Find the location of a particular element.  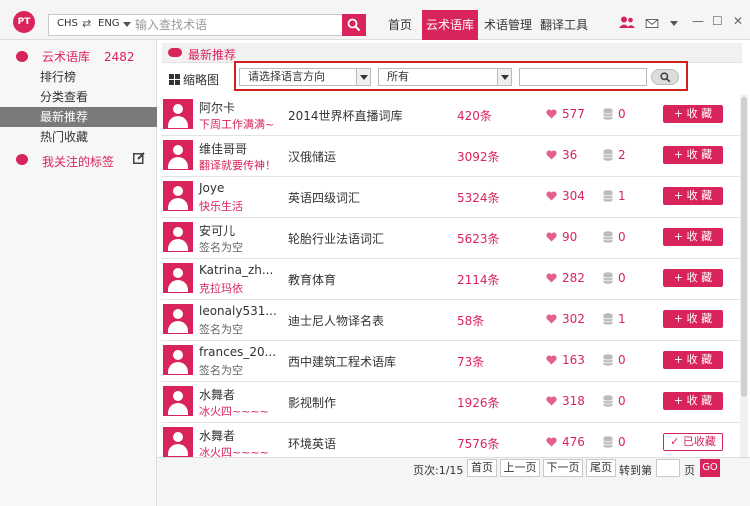

user-icon is located at coordinates (627, 22).